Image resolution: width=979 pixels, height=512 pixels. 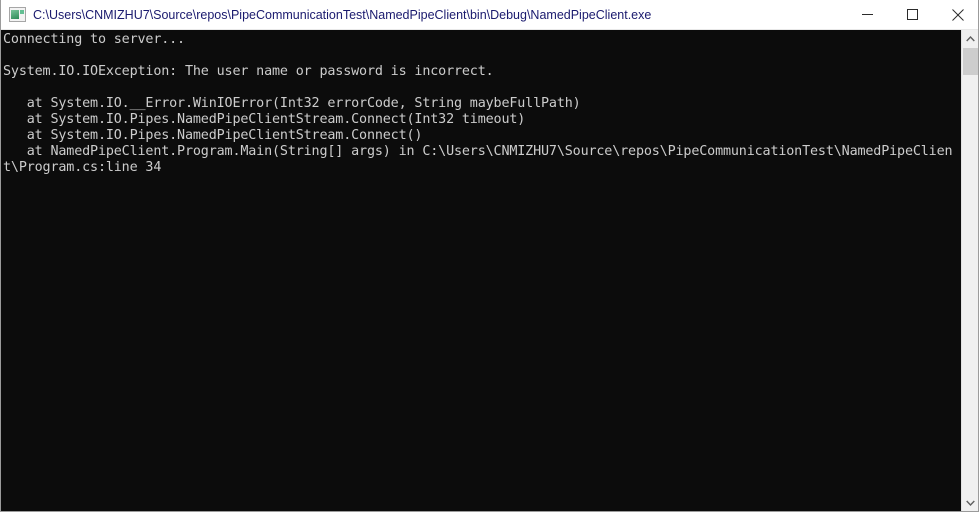 I want to click on close-button, so click(x=956, y=14).